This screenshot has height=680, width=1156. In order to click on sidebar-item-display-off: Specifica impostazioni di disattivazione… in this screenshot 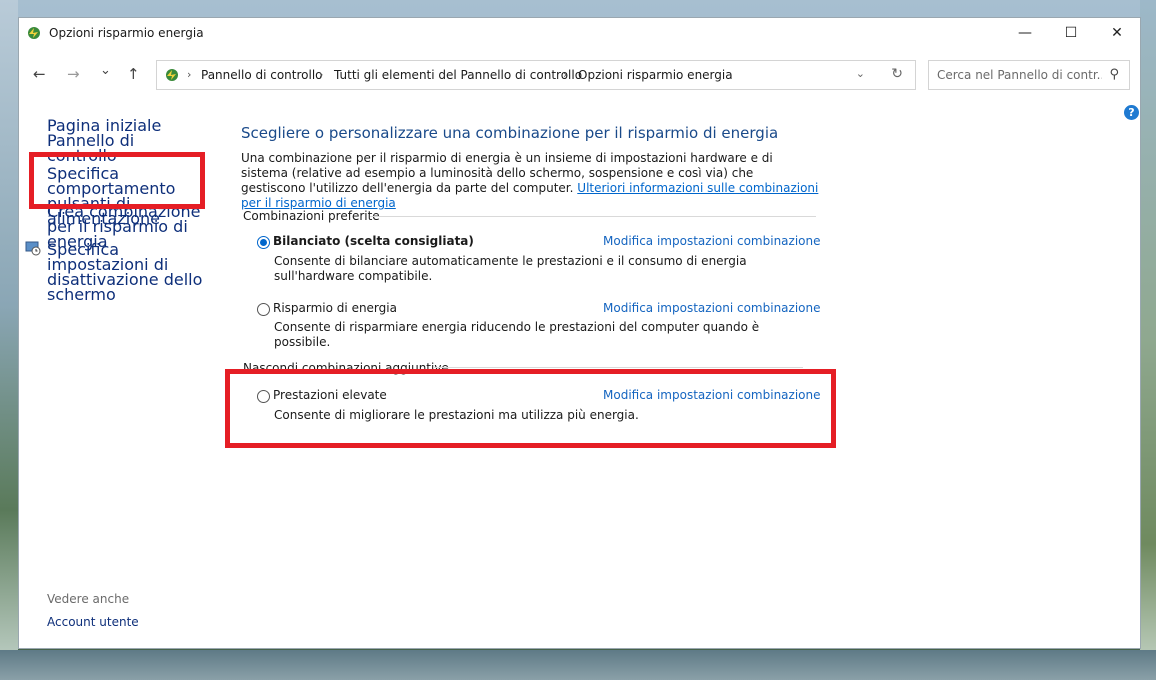, I will do `click(127, 272)`.